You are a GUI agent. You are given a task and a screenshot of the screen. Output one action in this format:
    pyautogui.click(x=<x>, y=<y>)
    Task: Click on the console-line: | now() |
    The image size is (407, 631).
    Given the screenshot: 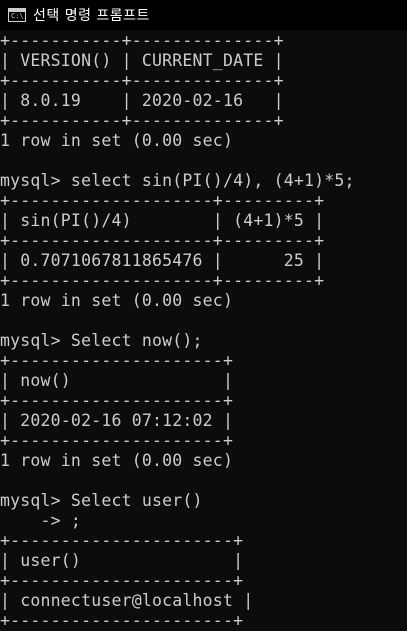 What is the action you would take?
    pyautogui.click(x=117, y=380)
    